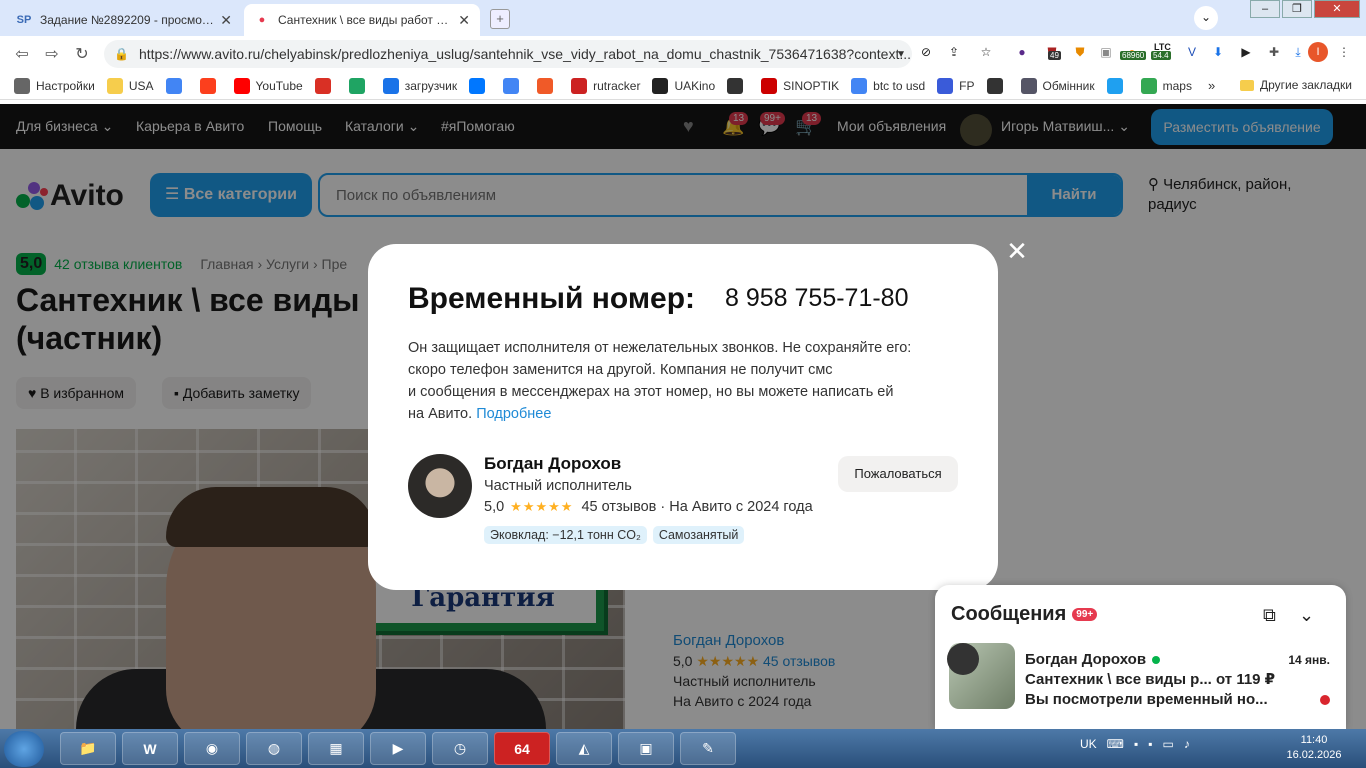 The width and height of the screenshot is (1366, 768). What do you see at coordinates (390, 85) in the screenshot?
I see `loader-icon` at bounding box center [390, 85].